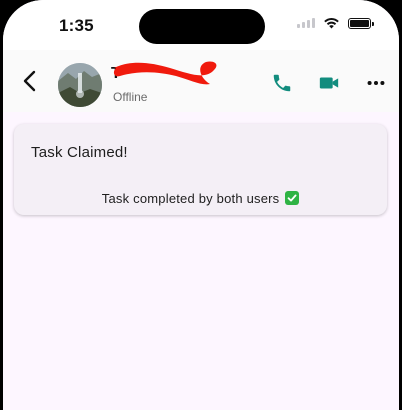 The width and height of the screenshot is (402, 410). I want to click on presence-status: Offline, so click(130, 97).